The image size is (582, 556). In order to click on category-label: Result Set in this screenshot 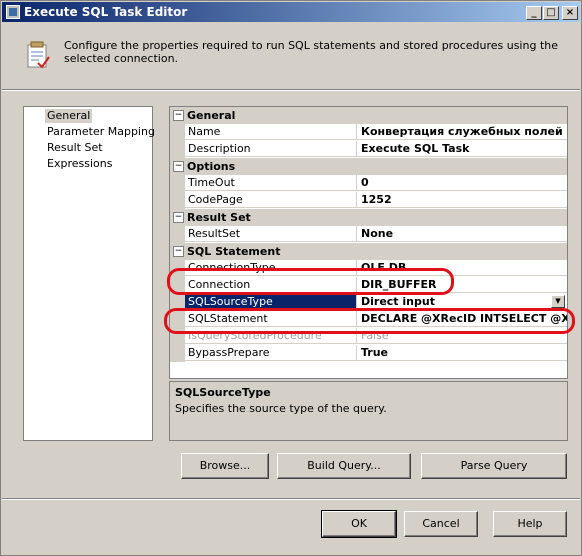, I will do `click(219, 217)`.